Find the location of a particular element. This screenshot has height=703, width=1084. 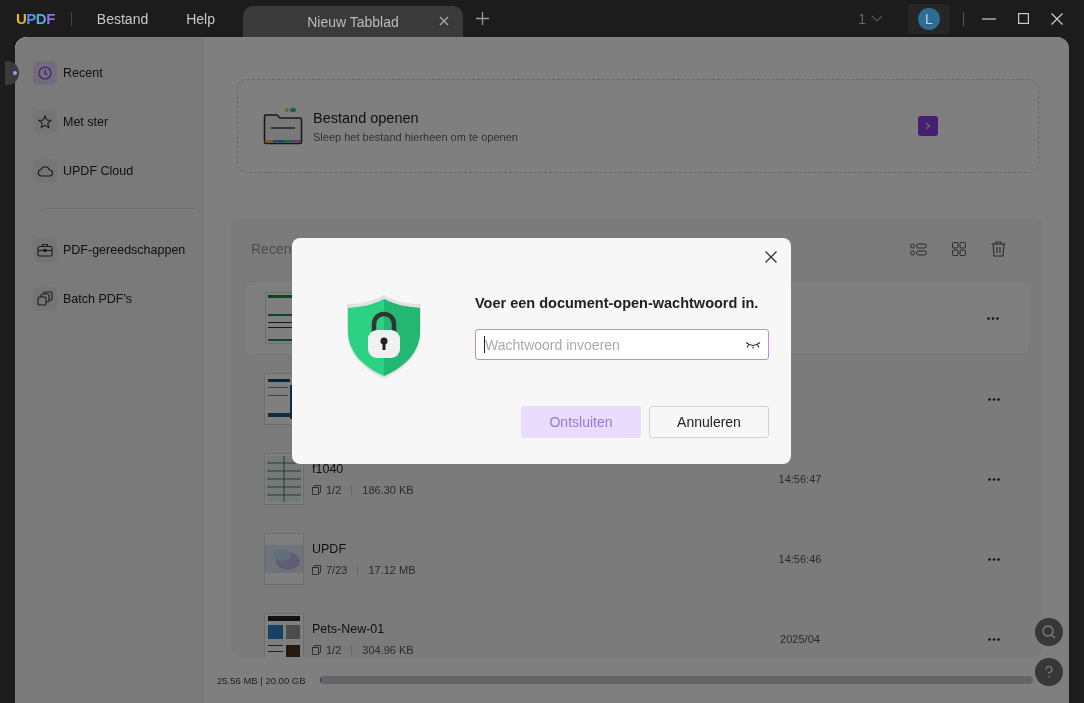

help-button is located at coordinates (1049, 672).